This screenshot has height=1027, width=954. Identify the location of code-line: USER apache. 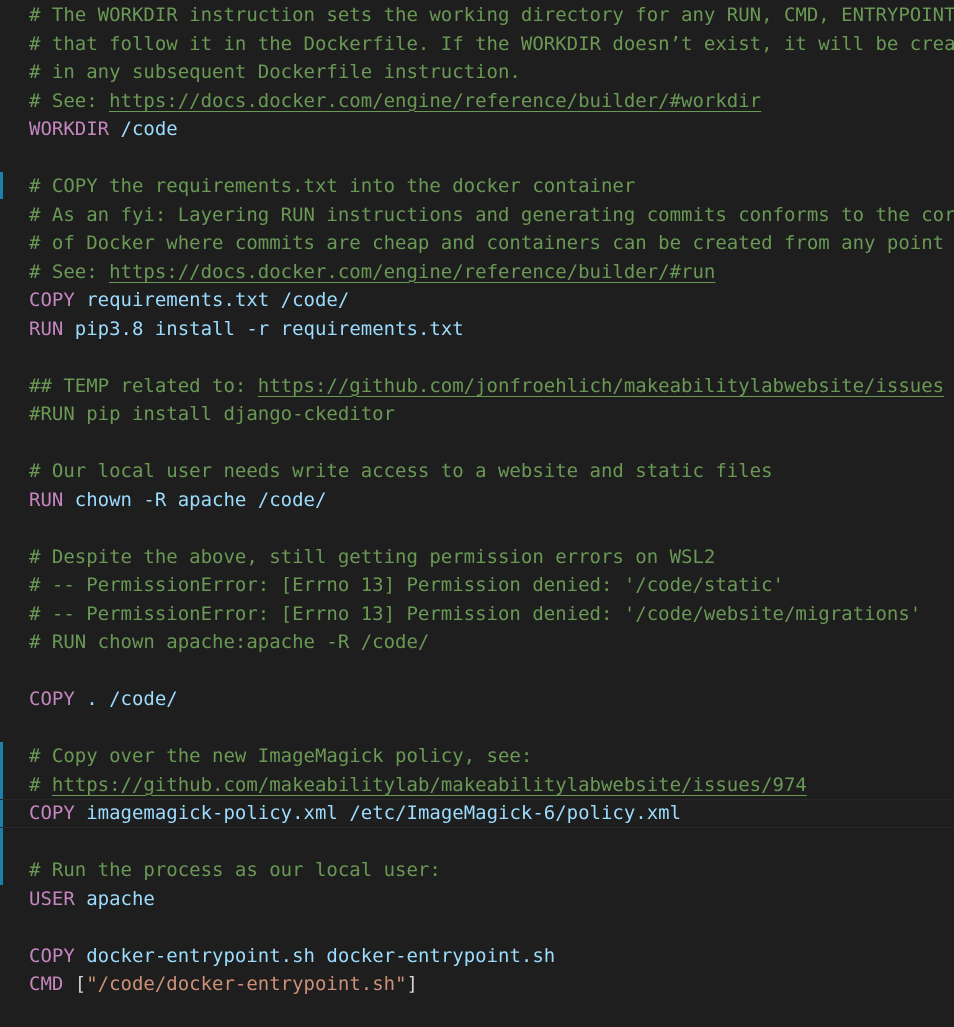
(477, 899).